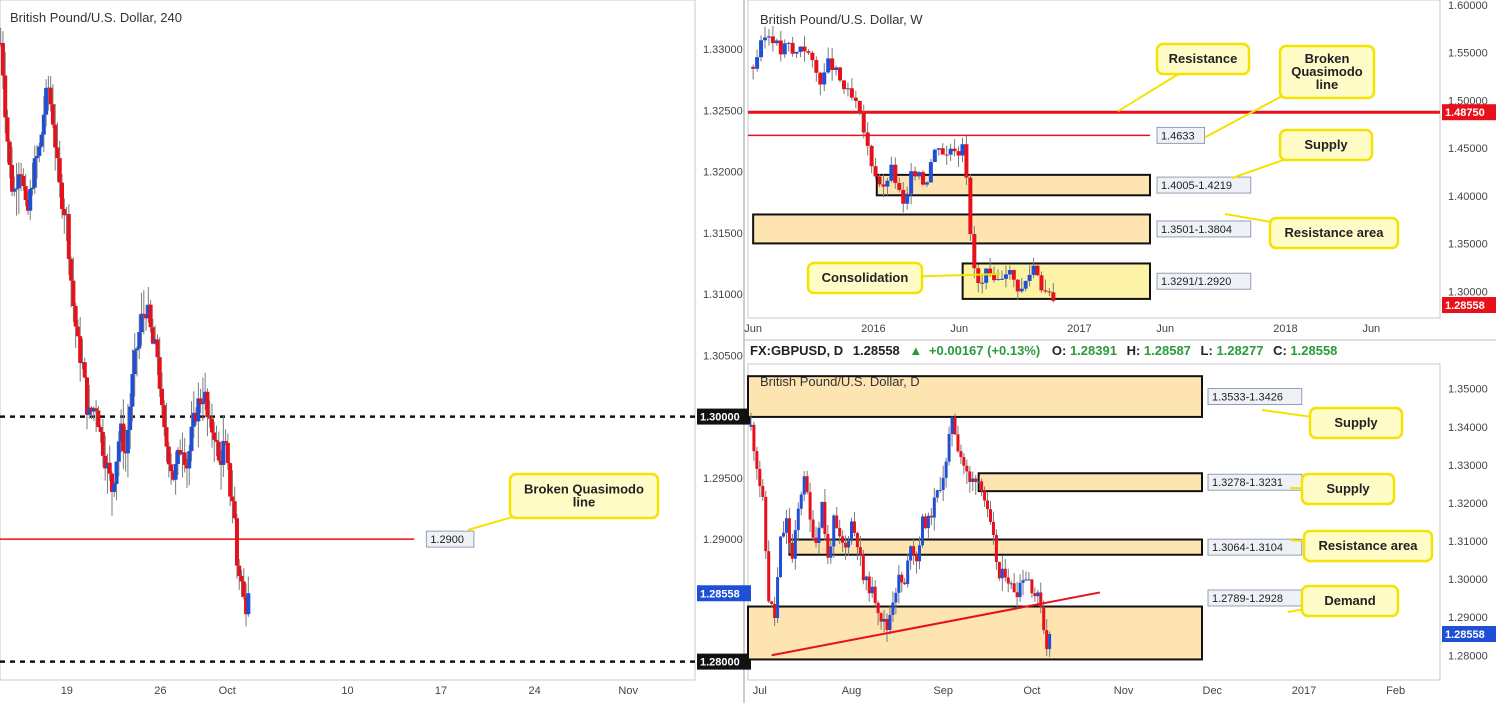  Describe the element at coordinates (1465, 635) in the screenshot. I see `daily-last-price-tag-text: 1.28558` at that location.